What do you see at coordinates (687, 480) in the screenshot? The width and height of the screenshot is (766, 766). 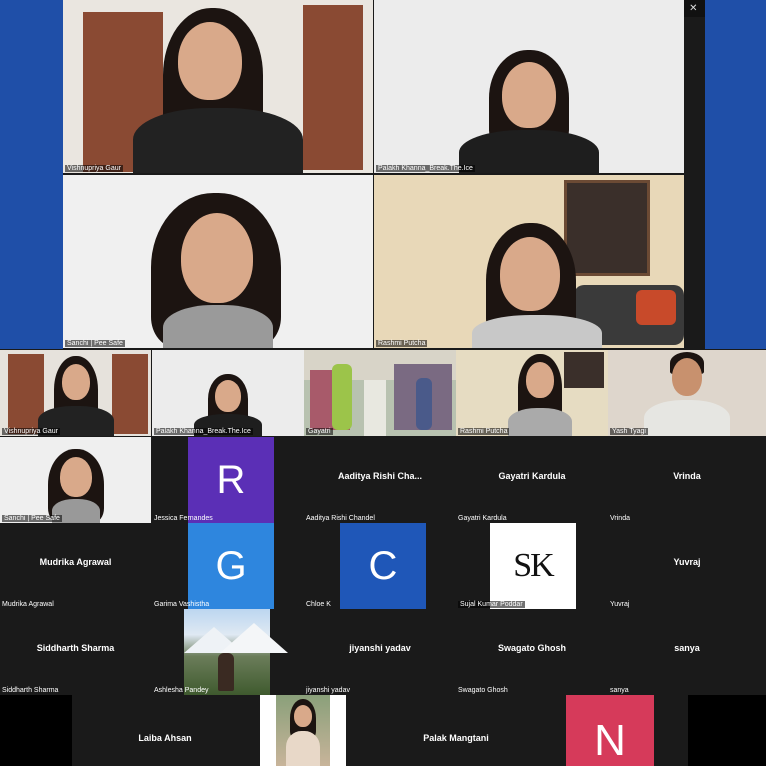 I see `participant-vrinda: Vrinda Vrinda` at bounding box center [687, 480].